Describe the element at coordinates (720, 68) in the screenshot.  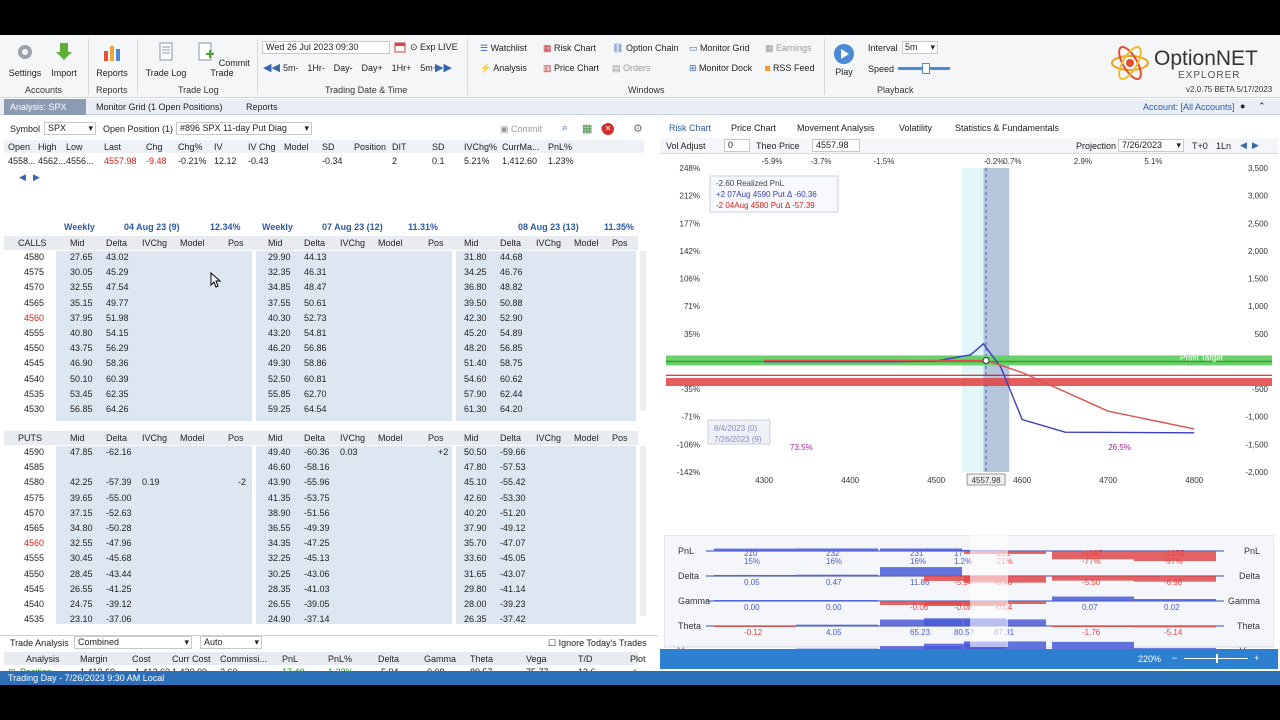
I see `monitor-dock-button: ⊞ Monitor Dock` at that location.